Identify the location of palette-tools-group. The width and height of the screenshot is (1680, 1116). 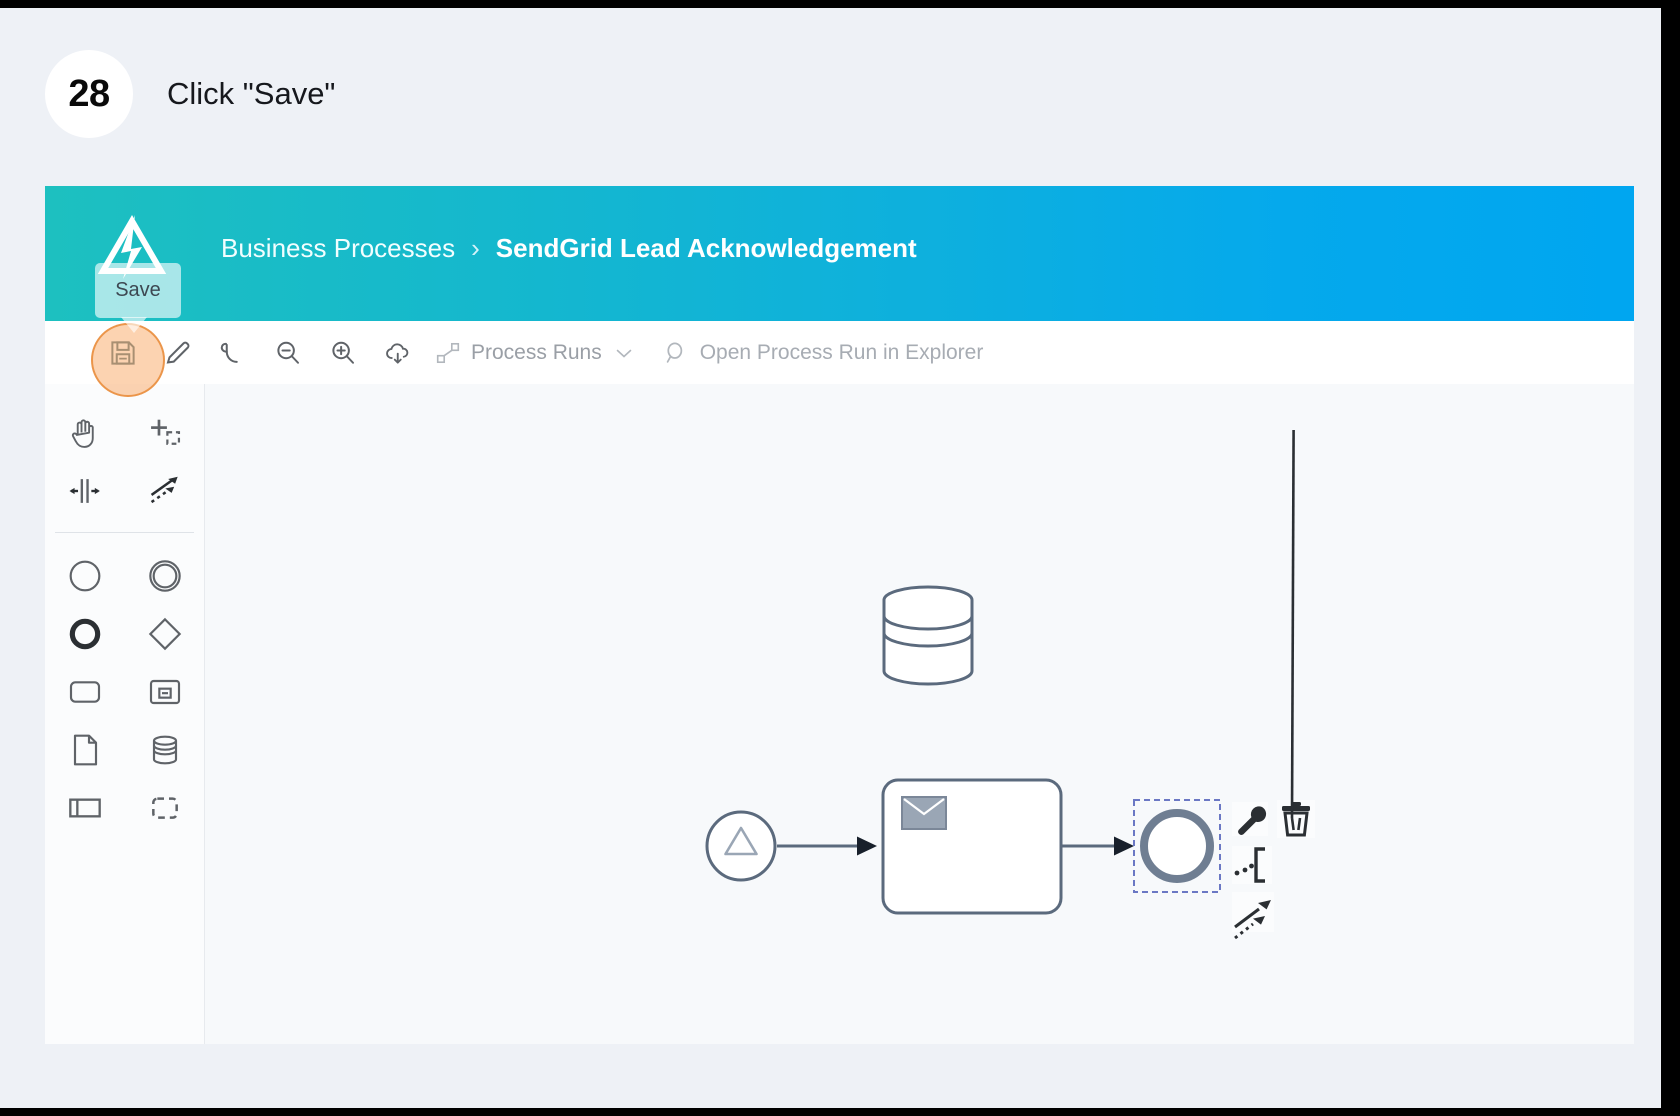
(124, 462).